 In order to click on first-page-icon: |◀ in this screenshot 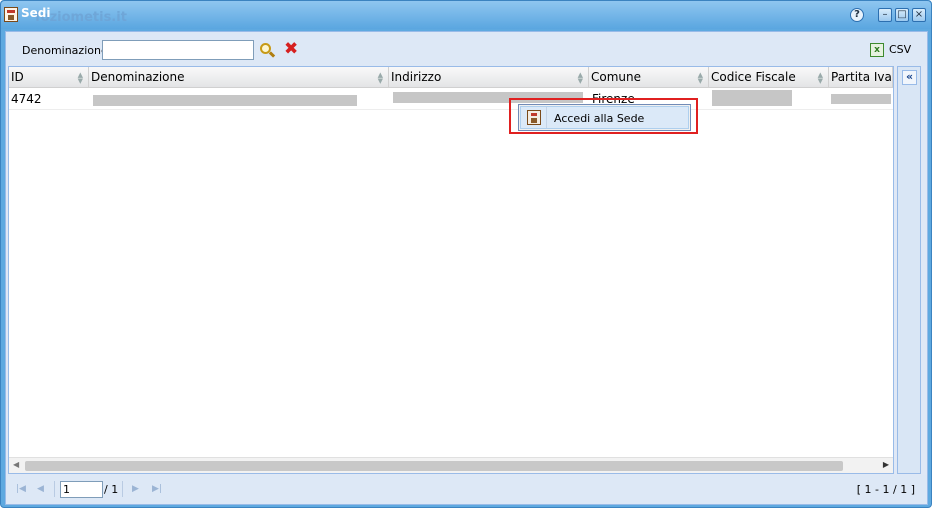, I will do `click(21, 489)`.